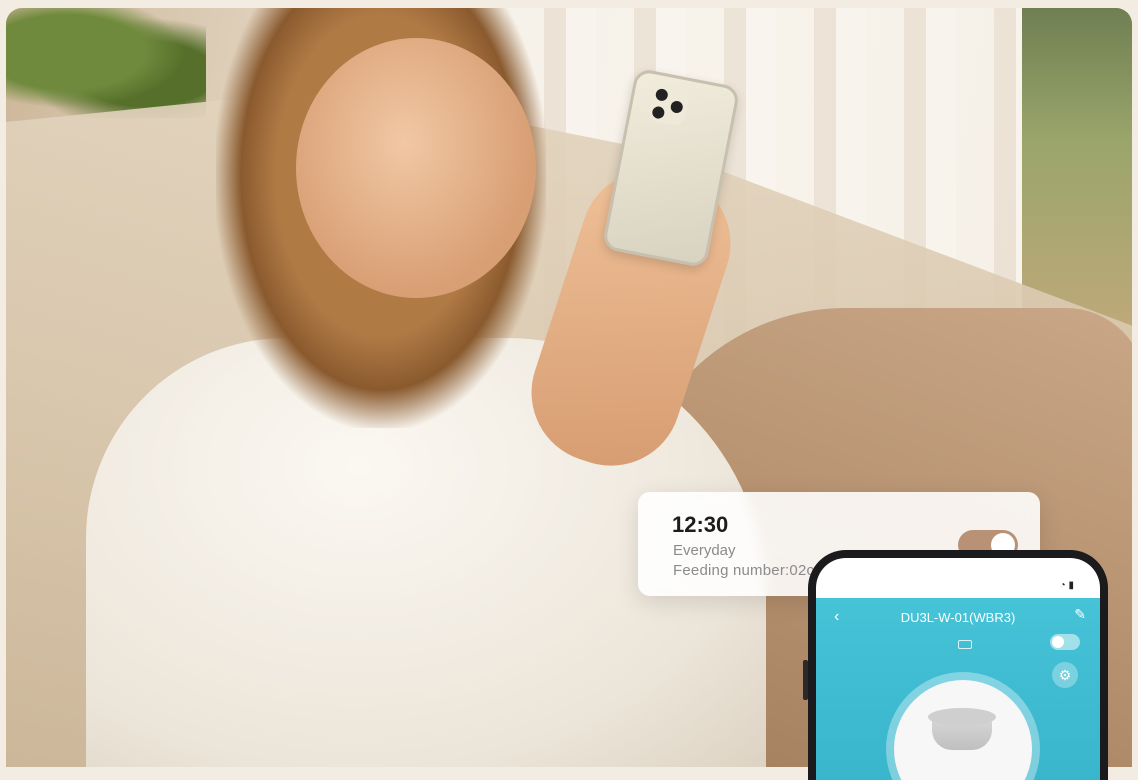 The image size is (1138, 780). Describe the element at coordinates (1058, 642) in the screenshot. I see `toggle-knob` at that location.